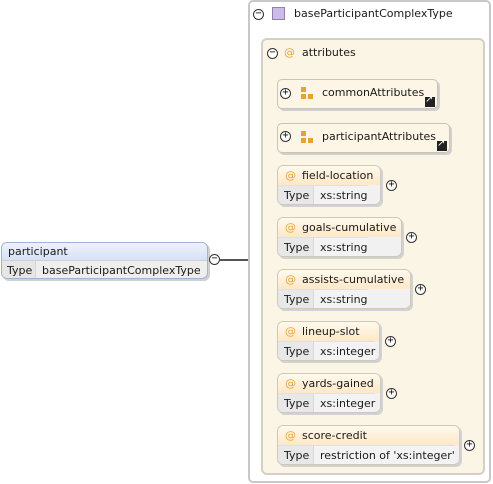  What do you see at coordinates (121, 270) in the screenshot?
I see `participant-type-value: baseParticipantComplexType` at bounding box center [121, 270].